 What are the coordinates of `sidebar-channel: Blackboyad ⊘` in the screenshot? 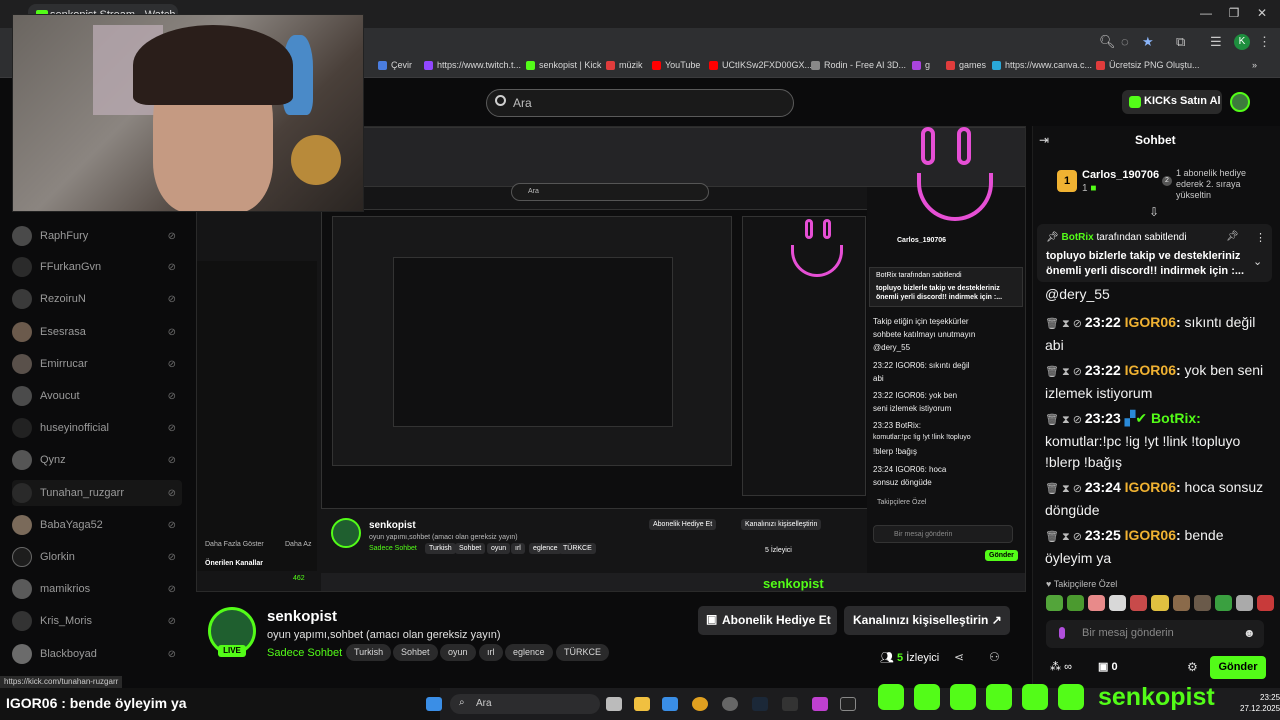 It's located at (97, 654).